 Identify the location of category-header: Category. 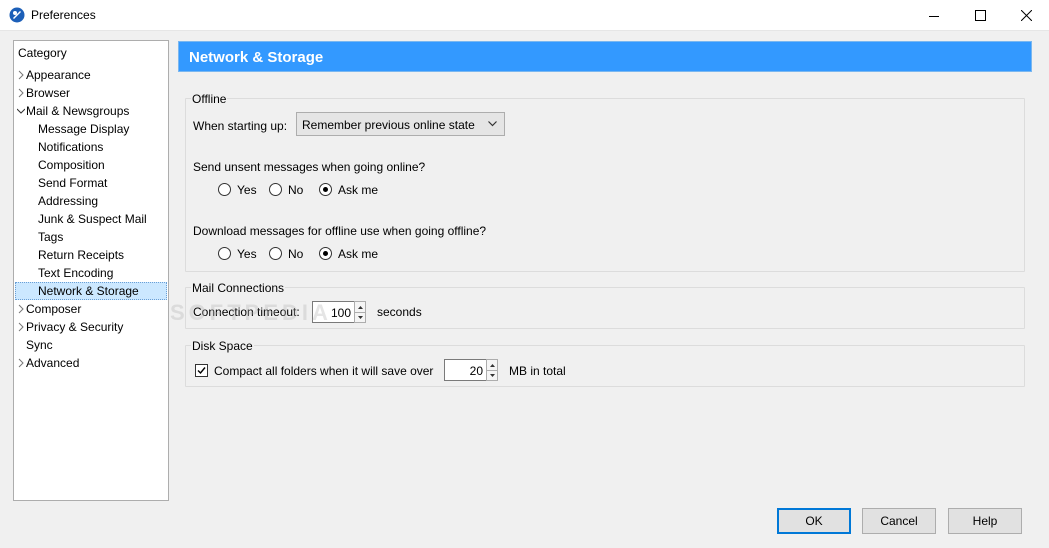
(42, 53).